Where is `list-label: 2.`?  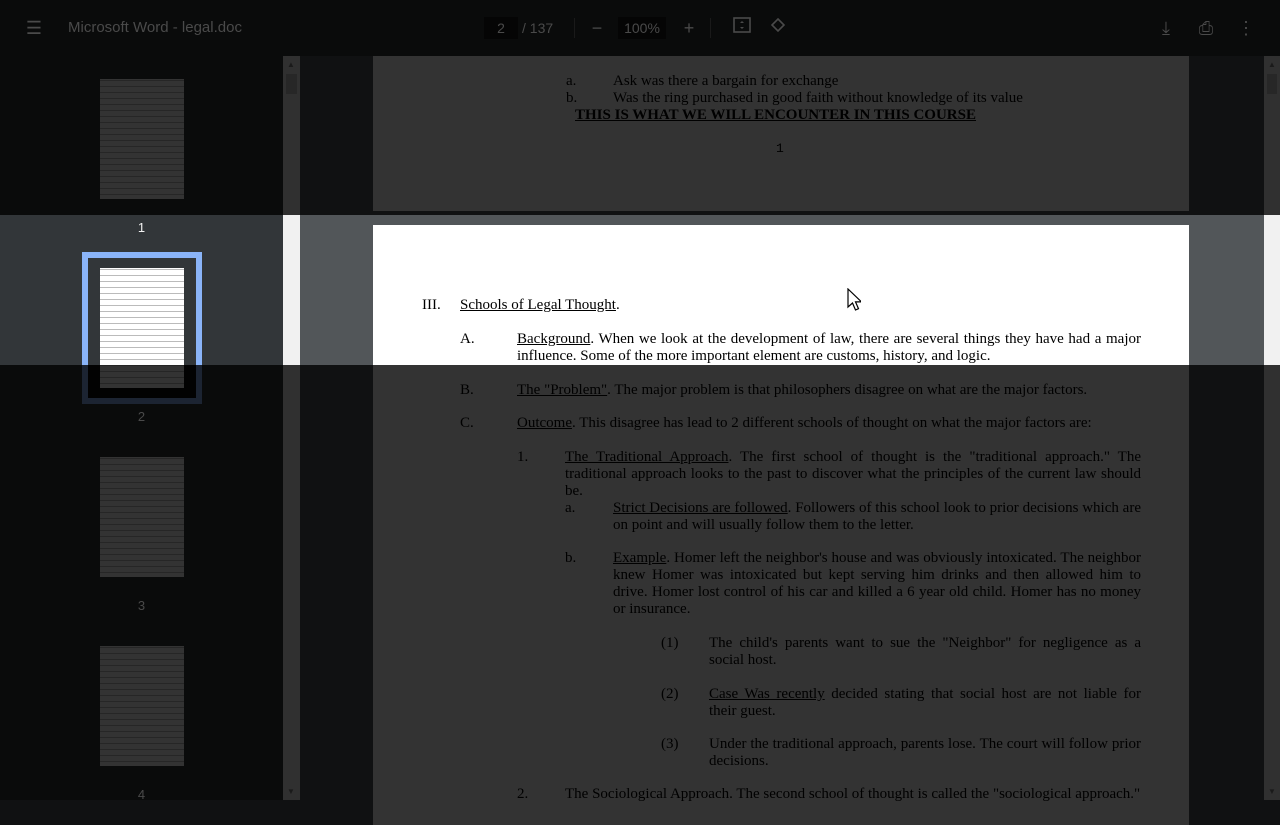 list-label: 2. is located at coordinates (523, 794).